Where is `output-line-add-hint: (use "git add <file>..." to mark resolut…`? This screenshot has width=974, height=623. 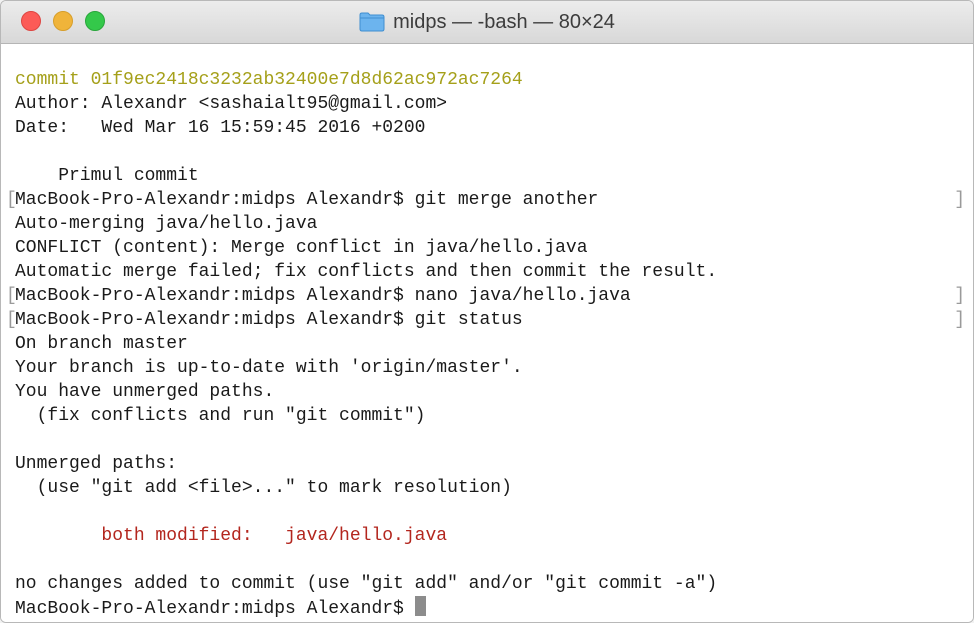
output-line-add-hint: (use "git add <file>..." to mark resolut… is located at coordinates (263, 488).